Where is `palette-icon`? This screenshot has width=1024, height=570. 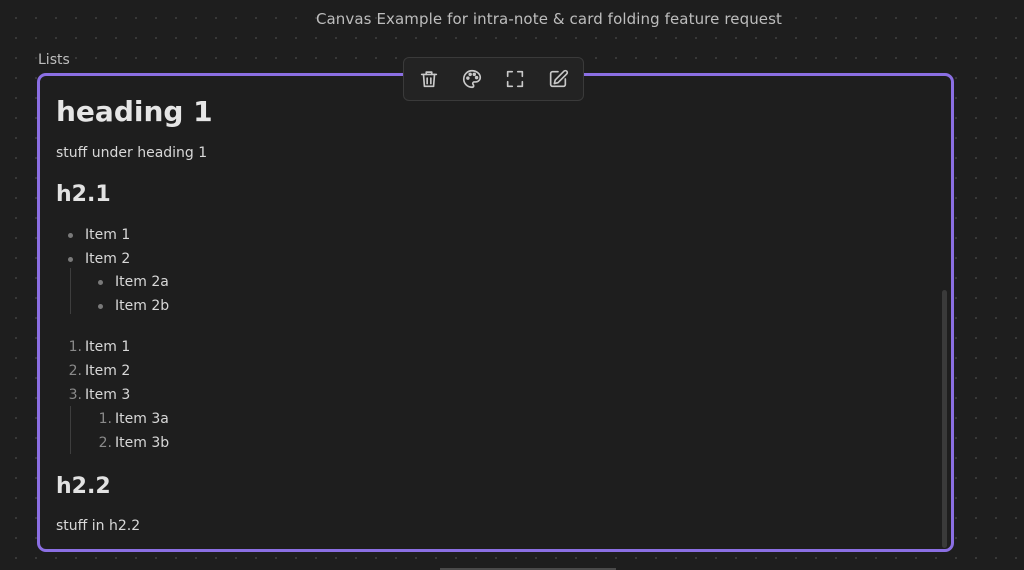 palette-icon is located at coordinates (471, 79).